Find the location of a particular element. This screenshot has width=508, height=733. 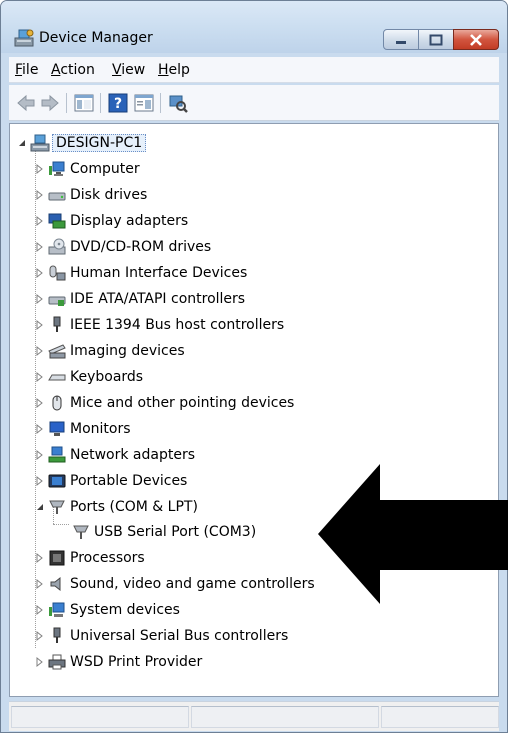

tree-item-usb-serial-port: USB Serial Port (COM3) is located at coordinates (163, 532).